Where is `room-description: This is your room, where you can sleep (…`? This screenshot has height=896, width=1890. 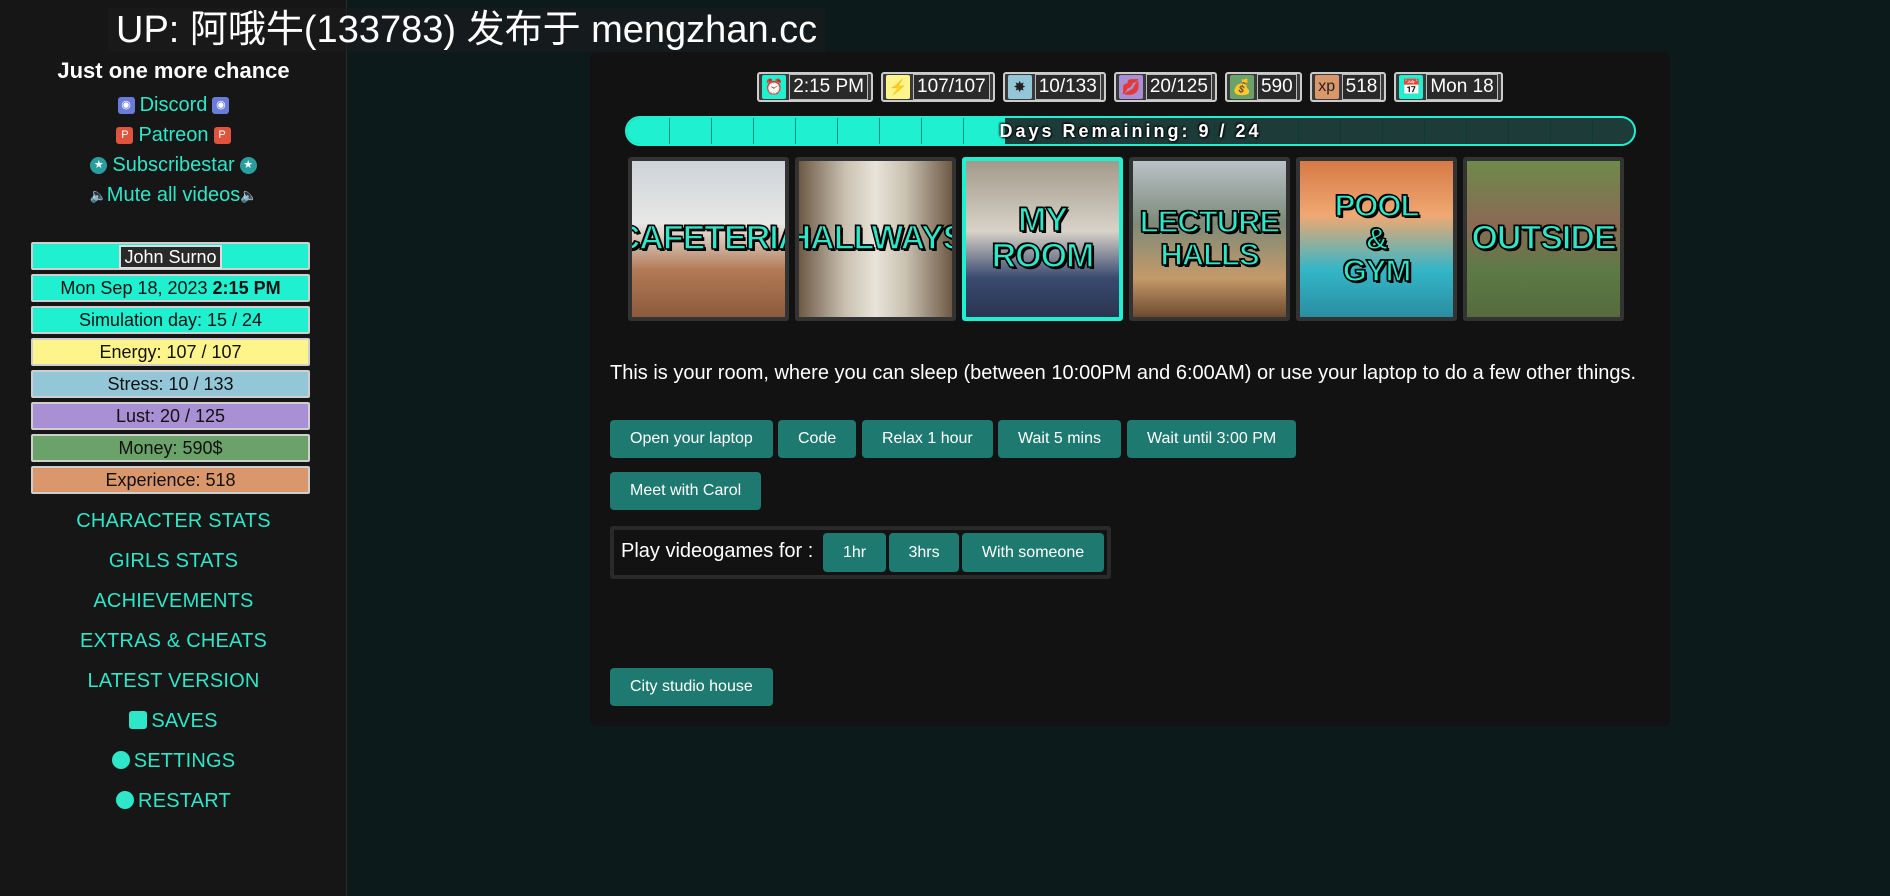 room-description: This is your room, where you can sleep (… is located at coordinates (1123, 373).